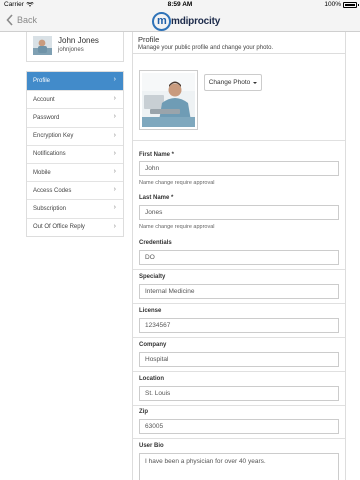 Image resolution: width=360 pixels, height=480 pixels. Describe the element at coordinates (27, 20) in the screenshot. I see `back-label: Back` at that location.